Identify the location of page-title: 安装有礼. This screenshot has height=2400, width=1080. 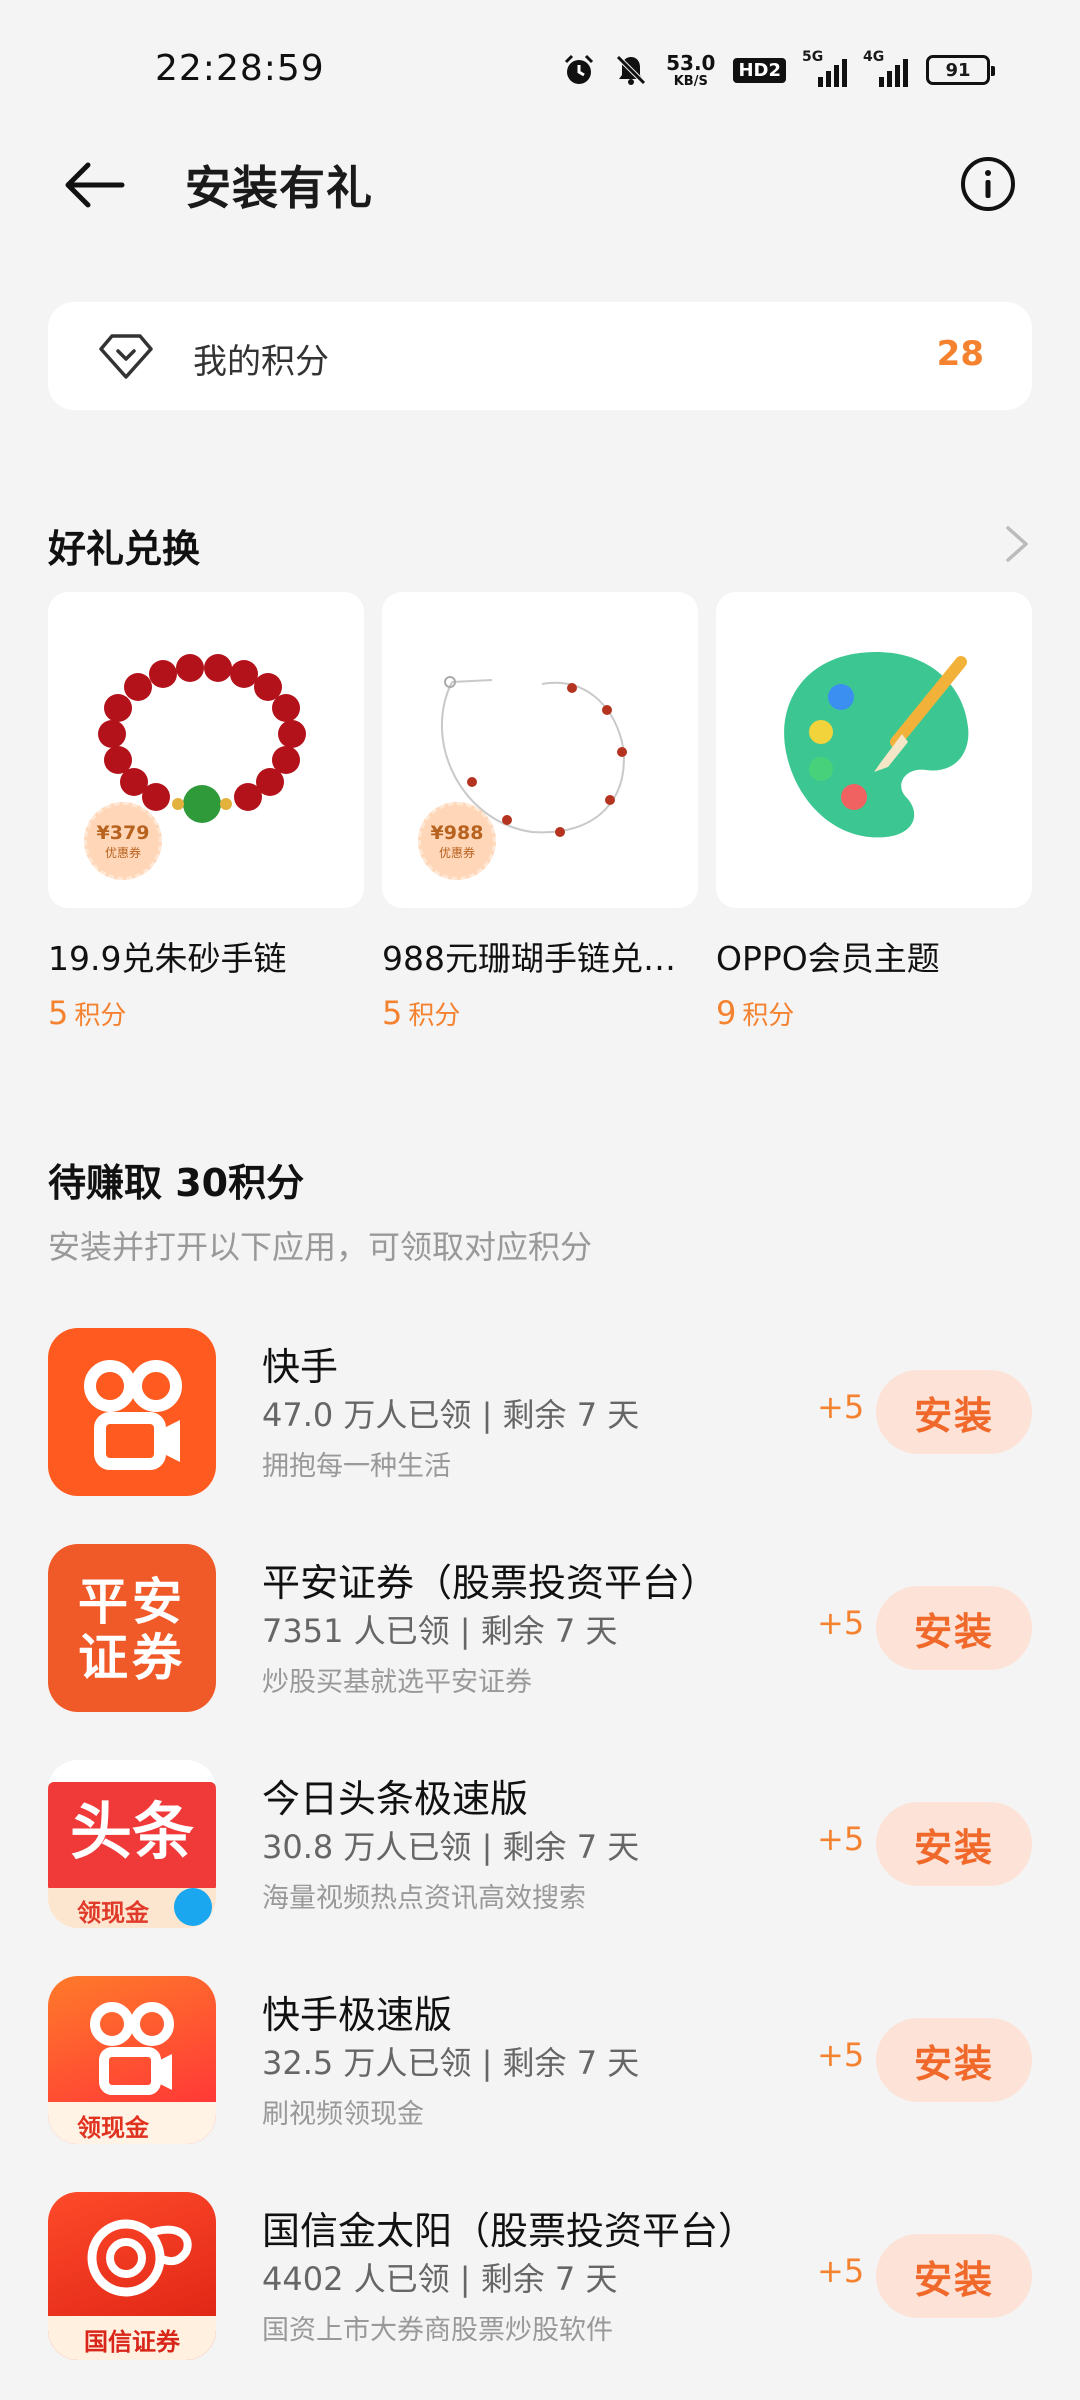
(279, 188).